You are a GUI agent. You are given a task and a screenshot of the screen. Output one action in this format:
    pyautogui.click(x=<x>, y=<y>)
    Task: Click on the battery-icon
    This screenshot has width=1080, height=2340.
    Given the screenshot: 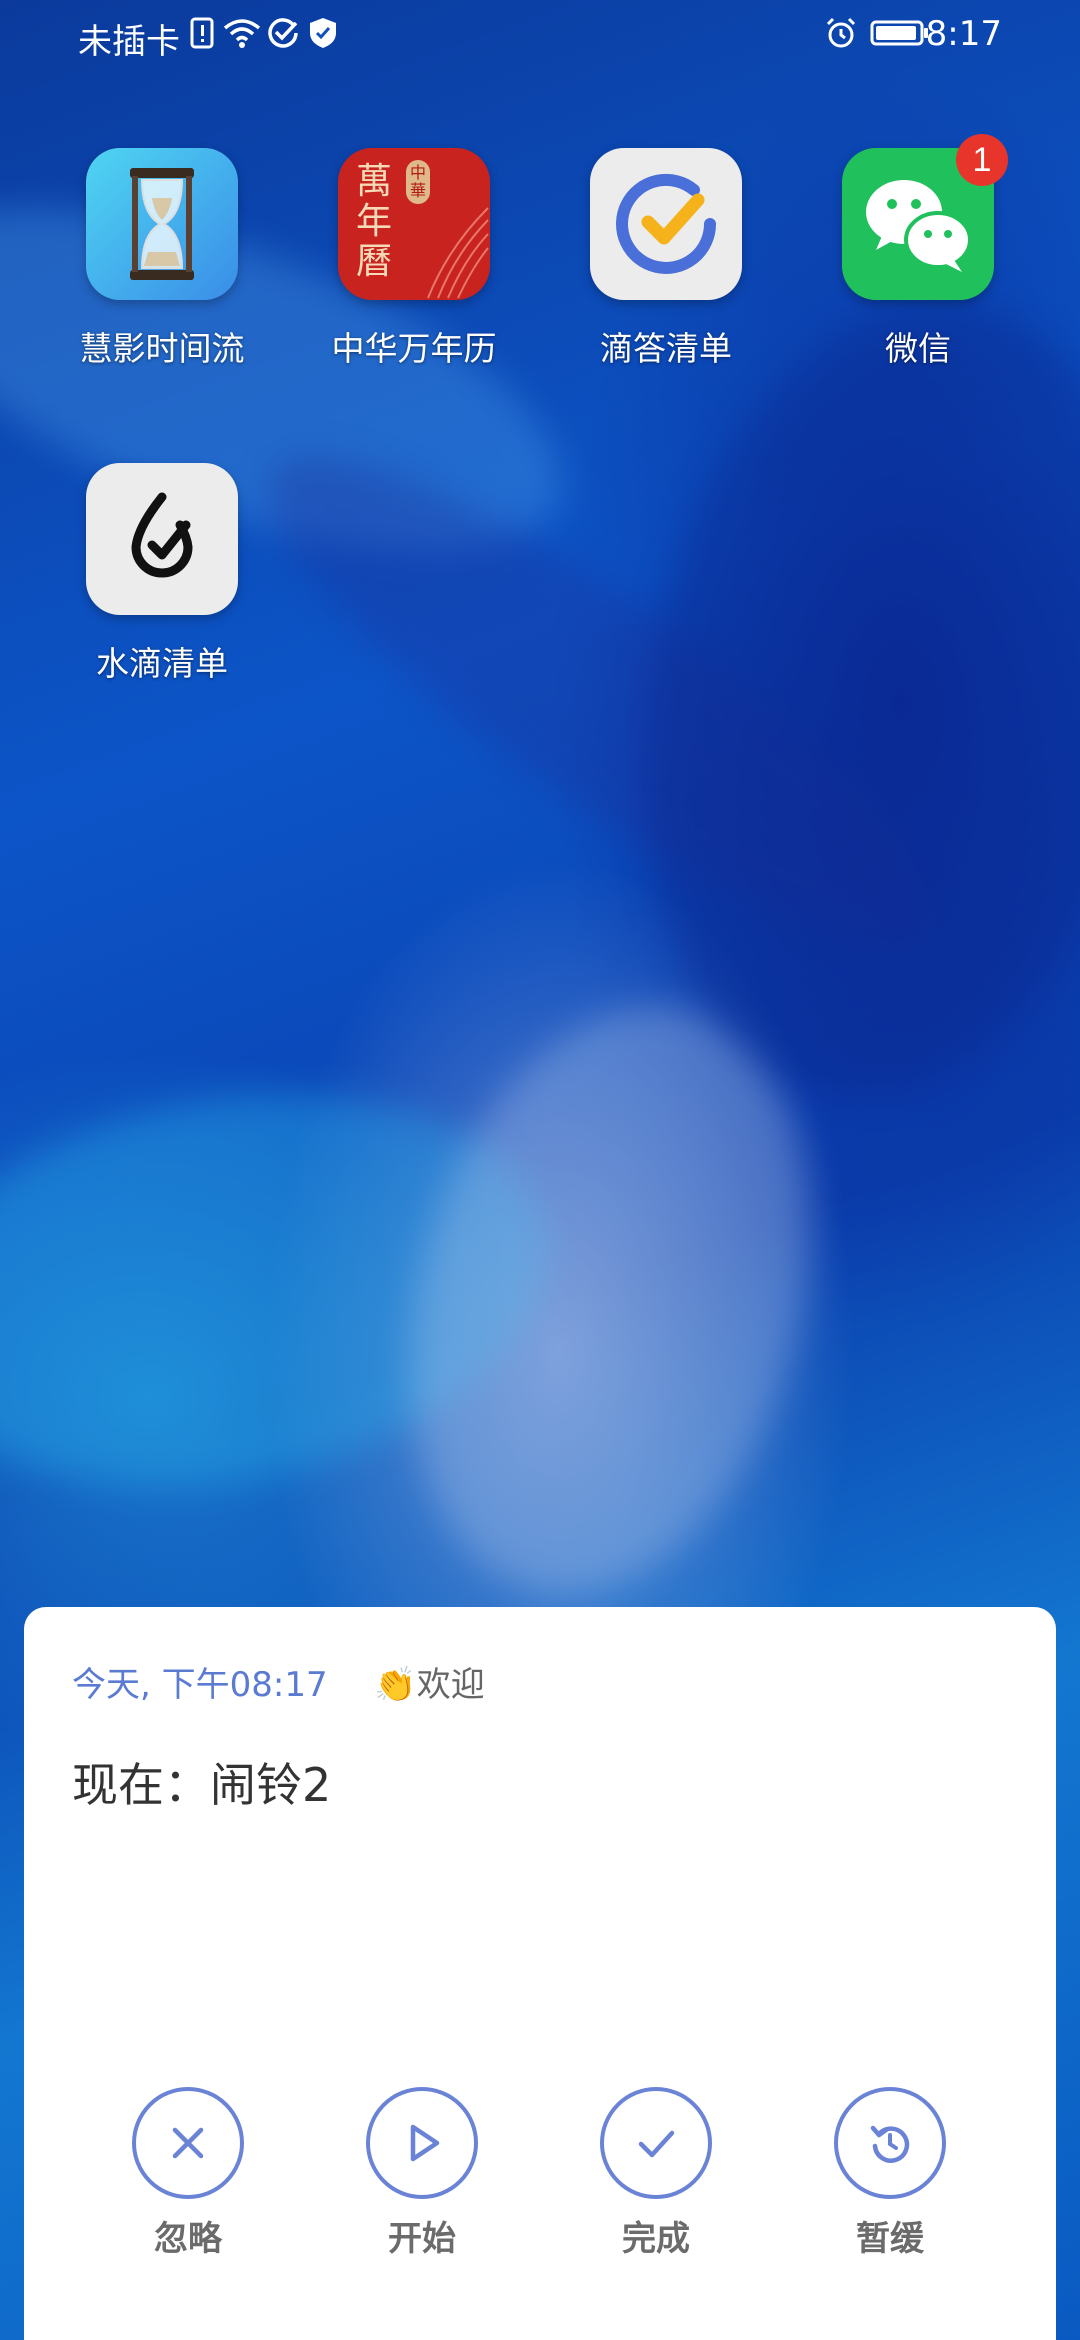 What is the action you would take?
    pyautogui.click(x=900, y=33)
    